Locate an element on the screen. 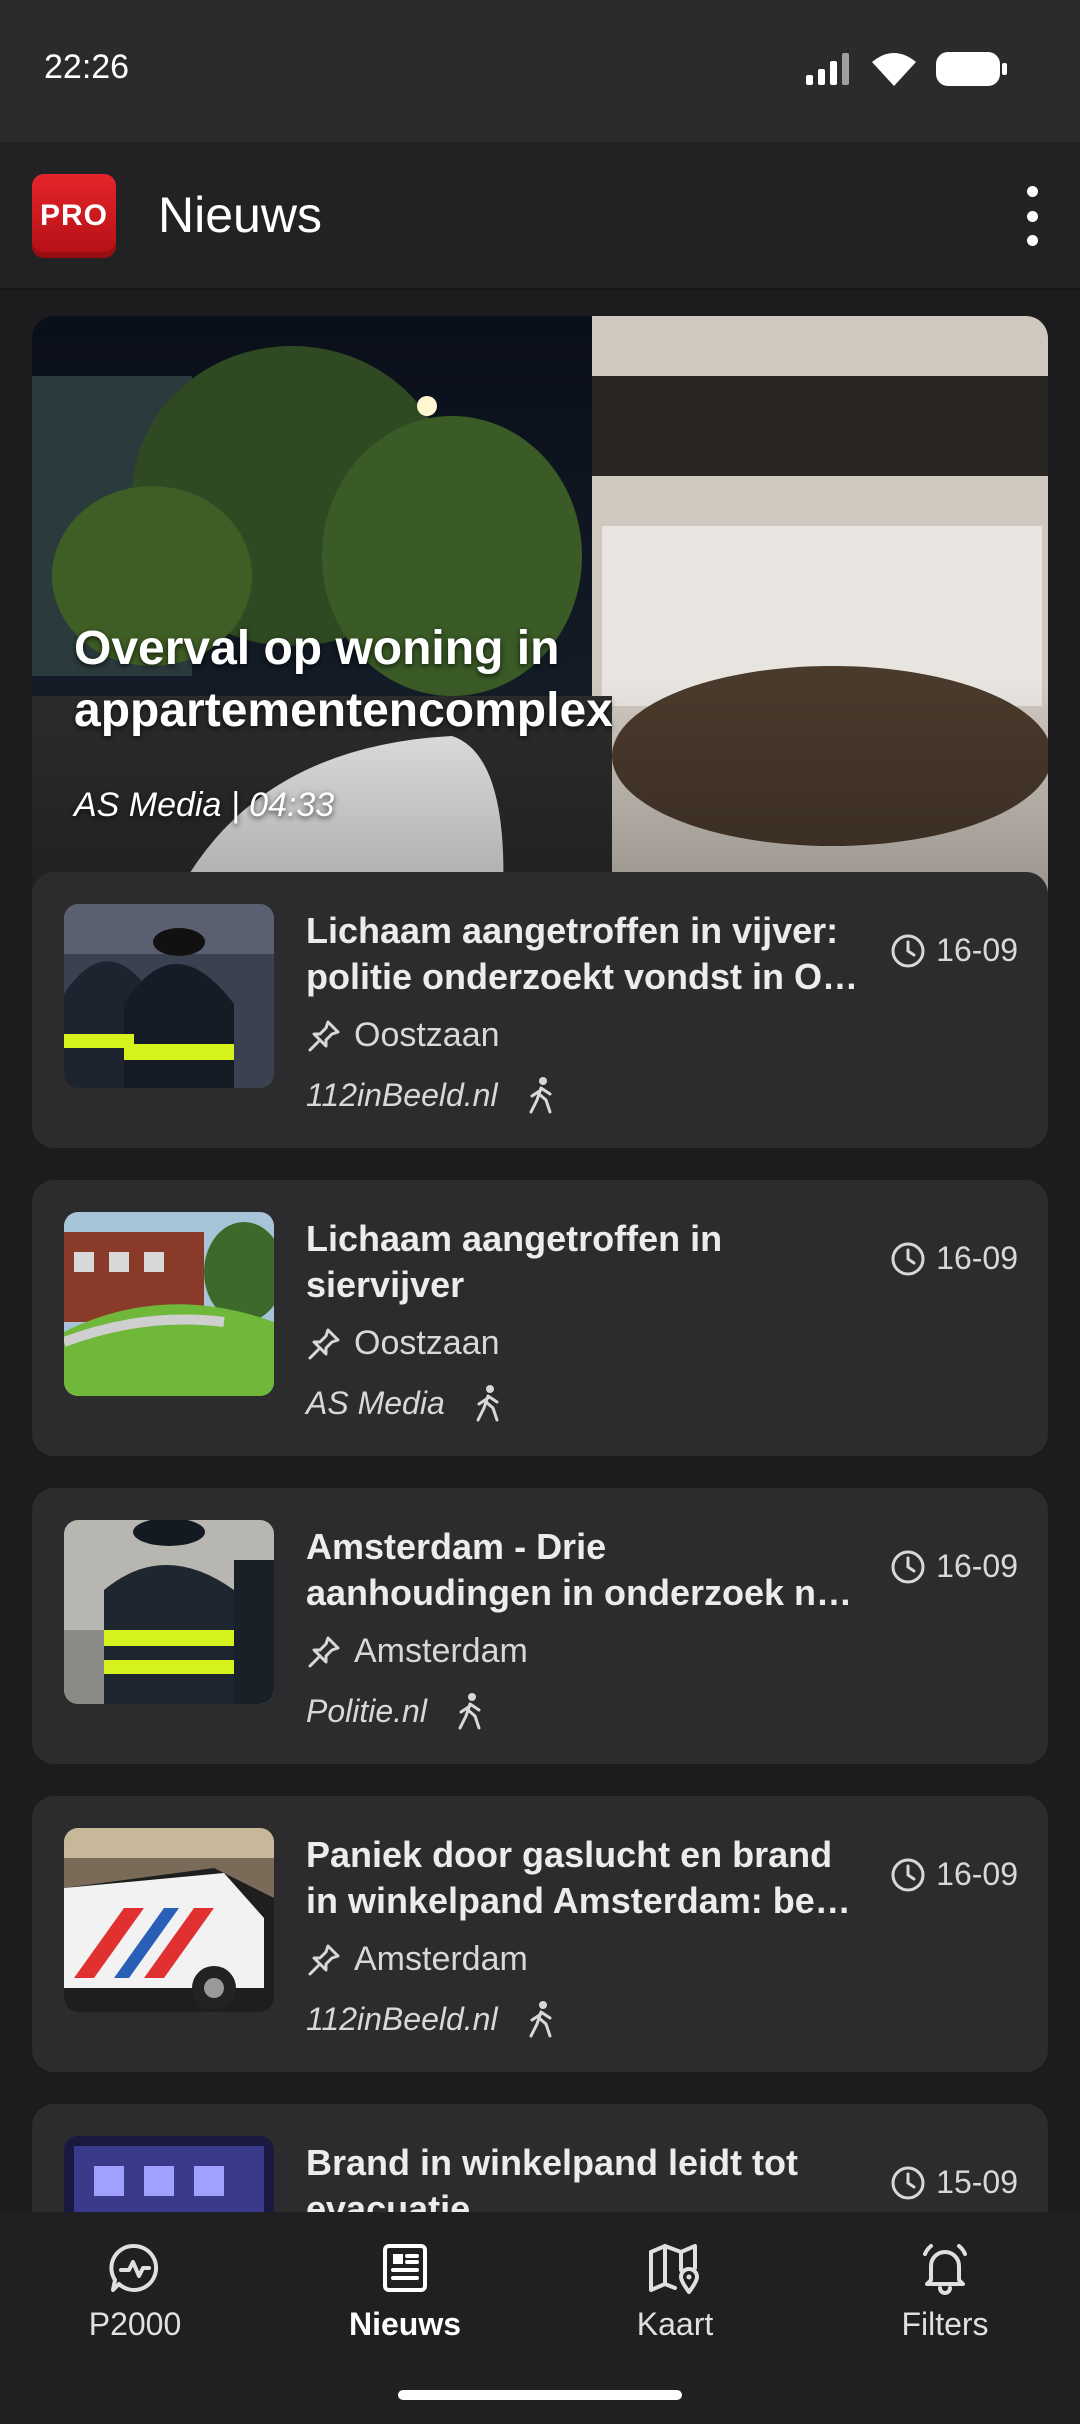 The width and height of the screenshot is (1080, 2424). news-title-line1: Amsterdam - Drie is located at coordinates (456, 1546).